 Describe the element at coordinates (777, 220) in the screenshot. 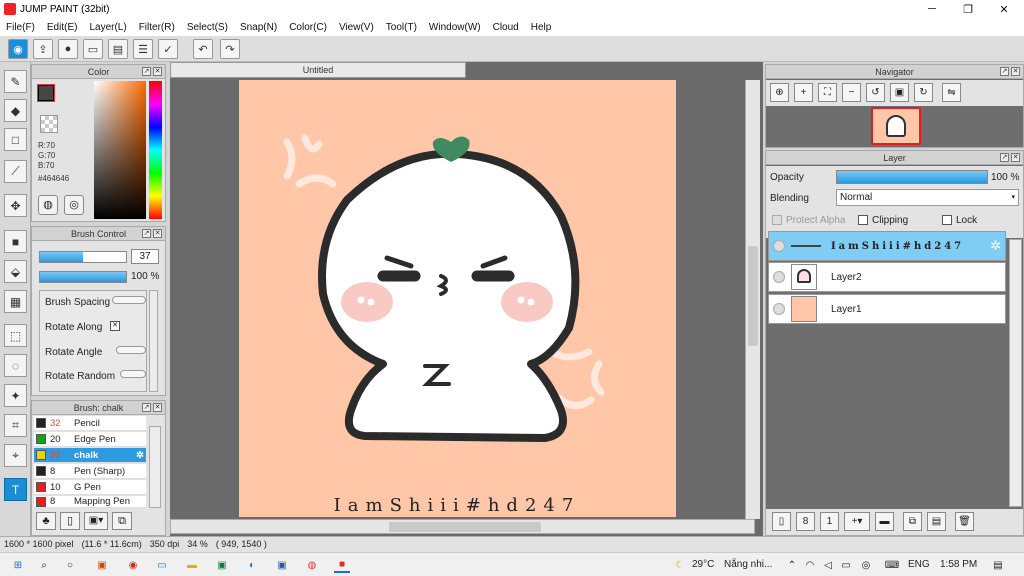

I see `protect-alpha-checkbox` at that location.